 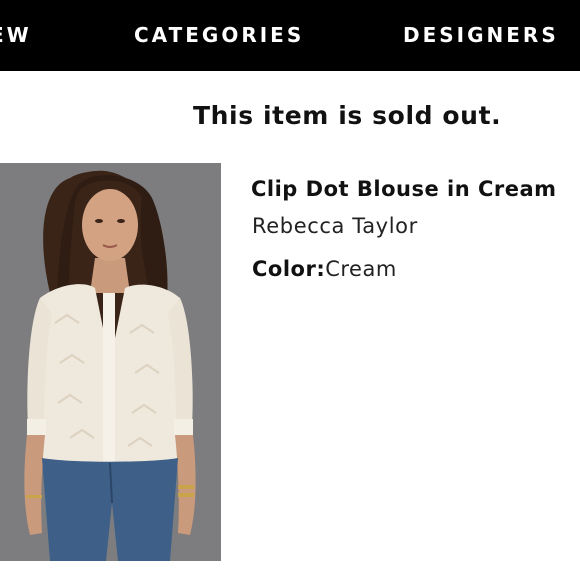 I want to click on top-navigation-bar: EW CATEGORIES DESIGNERS, so click(x=290, y=35).